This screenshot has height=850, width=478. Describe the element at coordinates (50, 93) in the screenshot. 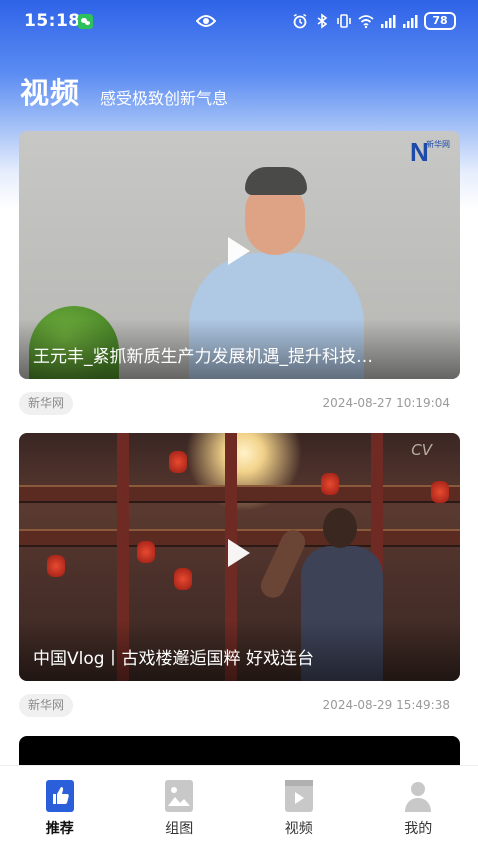

I see `page-title: 视频` at that location.